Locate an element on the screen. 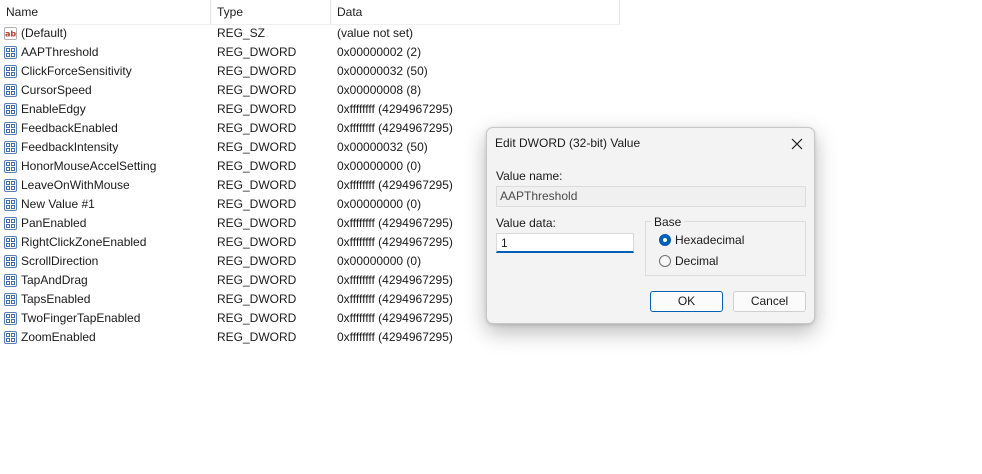 The image size is (982, 474). value-name-text: FeedbackIntensity is located at coordinates (70, 147).